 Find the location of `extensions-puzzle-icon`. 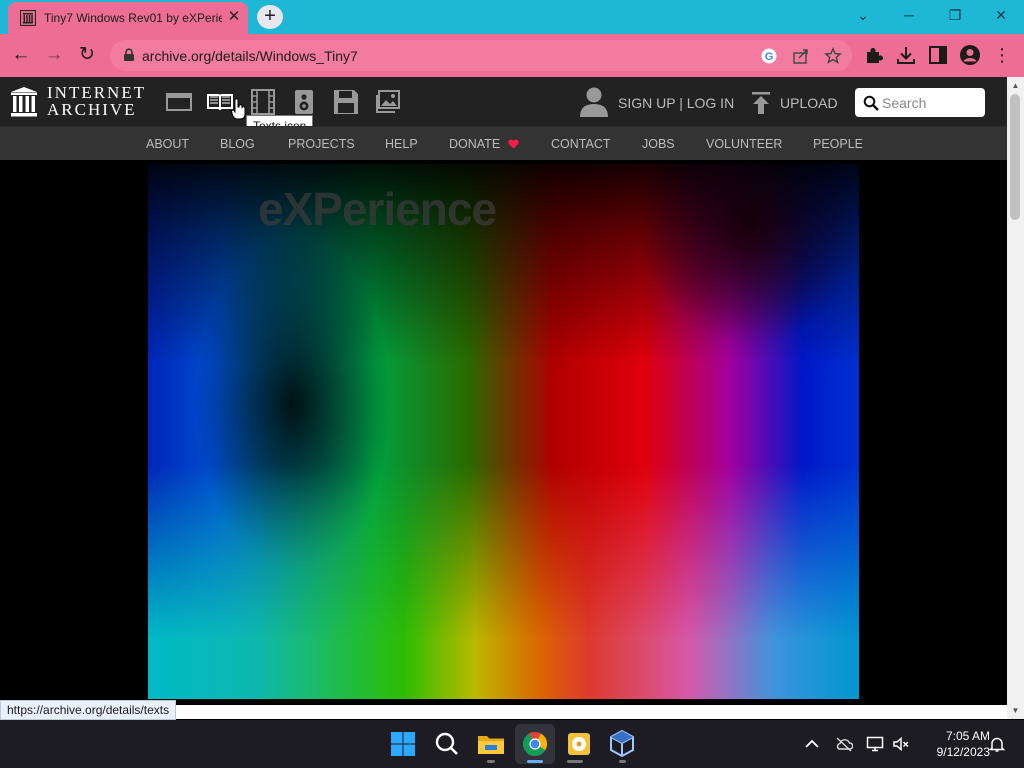

extensions-puzzle-icon is located at coordinates (874, 55).